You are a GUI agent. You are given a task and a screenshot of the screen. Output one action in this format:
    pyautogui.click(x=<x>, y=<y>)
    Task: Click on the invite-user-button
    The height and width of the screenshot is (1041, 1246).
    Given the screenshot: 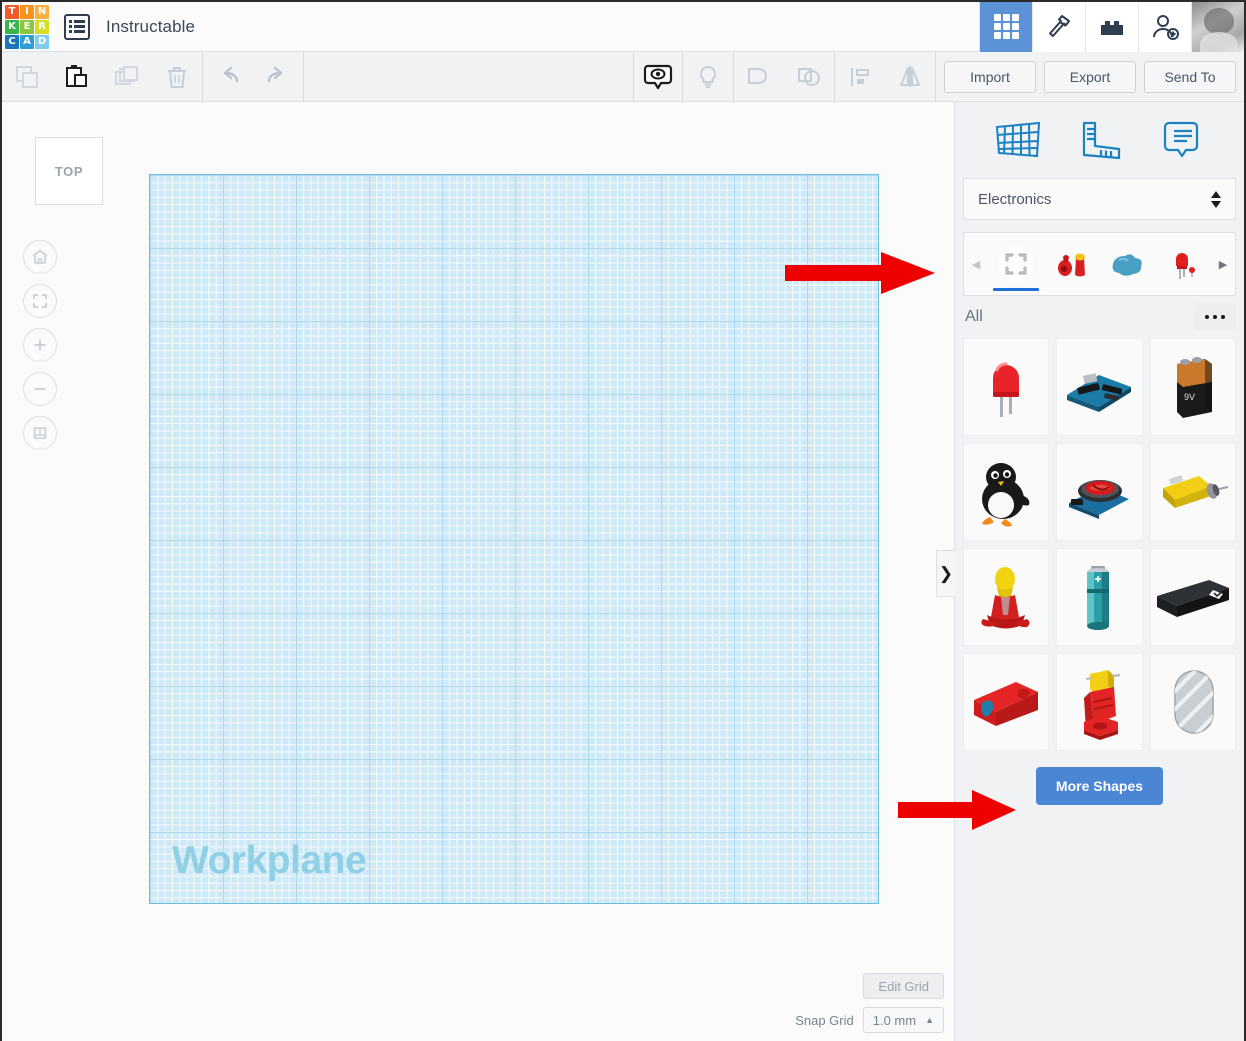 What is the action you would take?
    pyautogui.click(x=1164, y=26)
    